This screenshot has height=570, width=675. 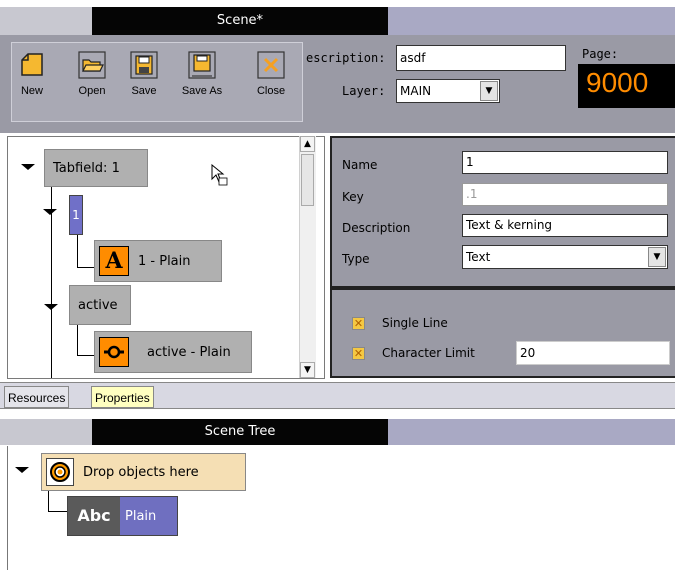 I want to click on save-label: Save, so click(x=144, y=91).